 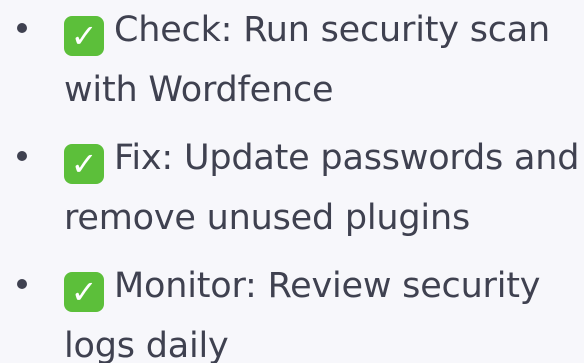 What do you see at coordinates (144, 158) in the screenshot?
I see `item-label: Fix:` at bounding box center [144, 158].